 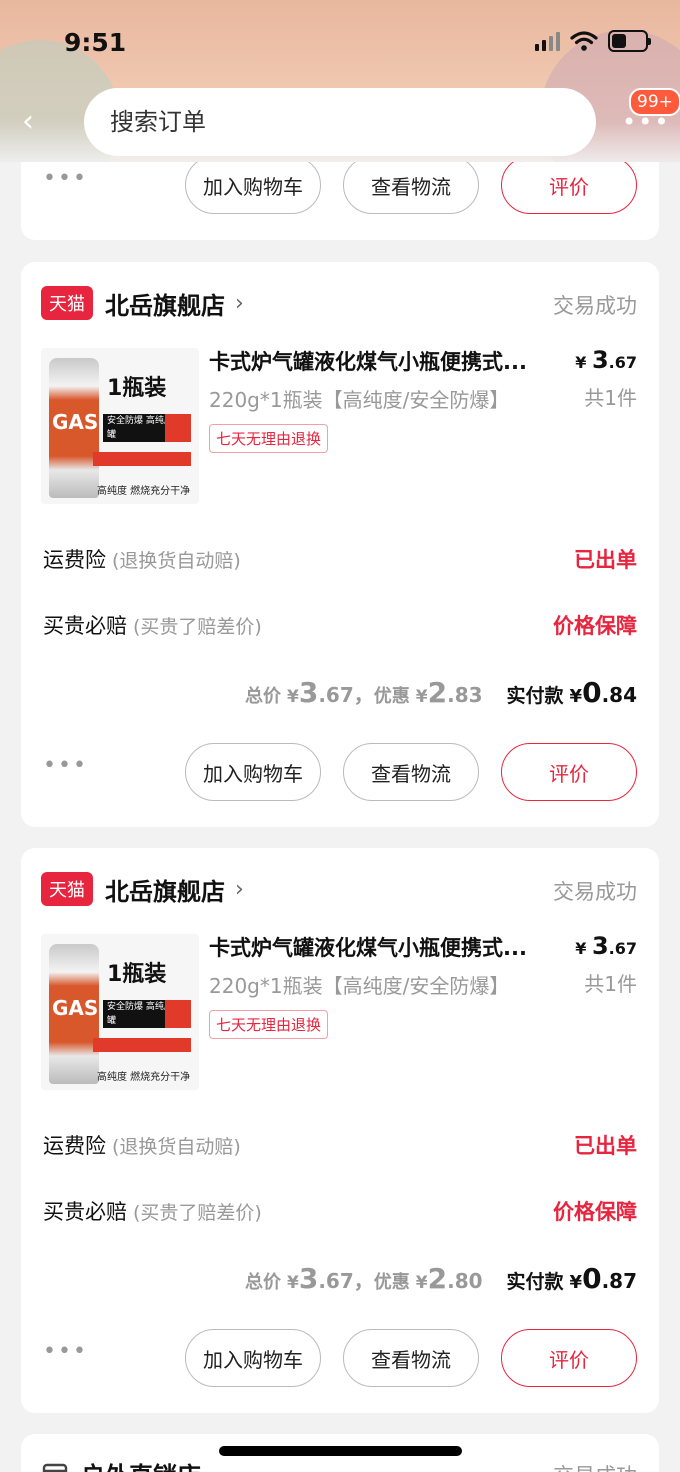 What do you see at coordinates (654, 102) in the screenshot?
I see `notification-badge: 99+` at bounding box center [654, 102].